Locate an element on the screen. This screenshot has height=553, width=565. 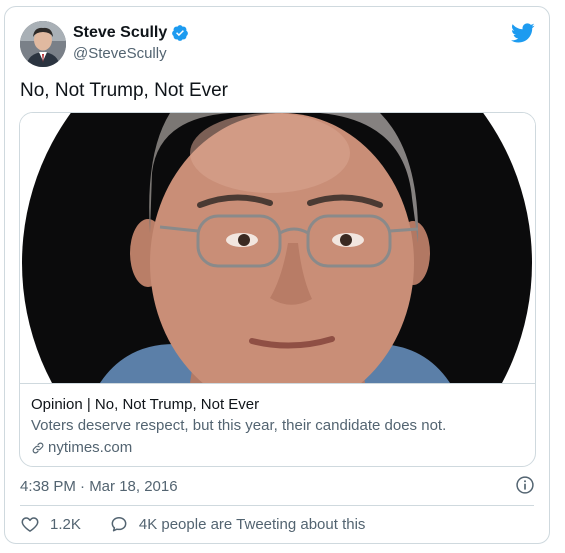
conversation-label: 4K people are Tweeting about this is located at coordinates (252, 524).